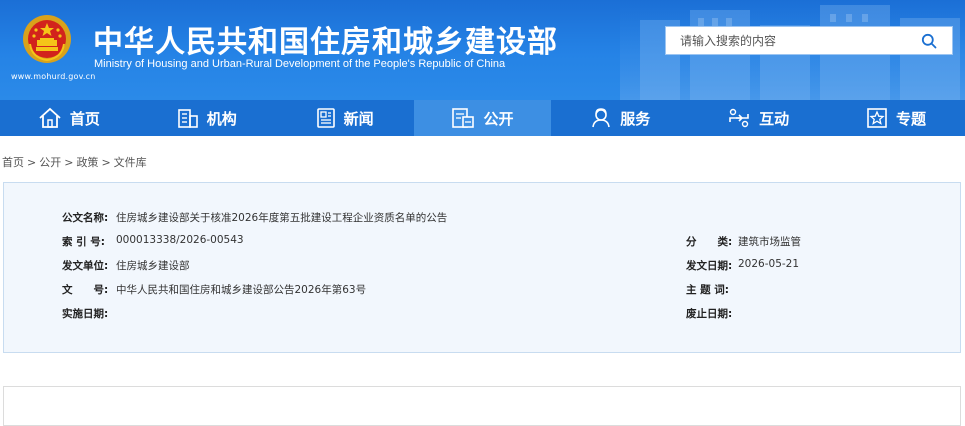  I want to click on nav-item-agency: 机构, so click(207, 118).